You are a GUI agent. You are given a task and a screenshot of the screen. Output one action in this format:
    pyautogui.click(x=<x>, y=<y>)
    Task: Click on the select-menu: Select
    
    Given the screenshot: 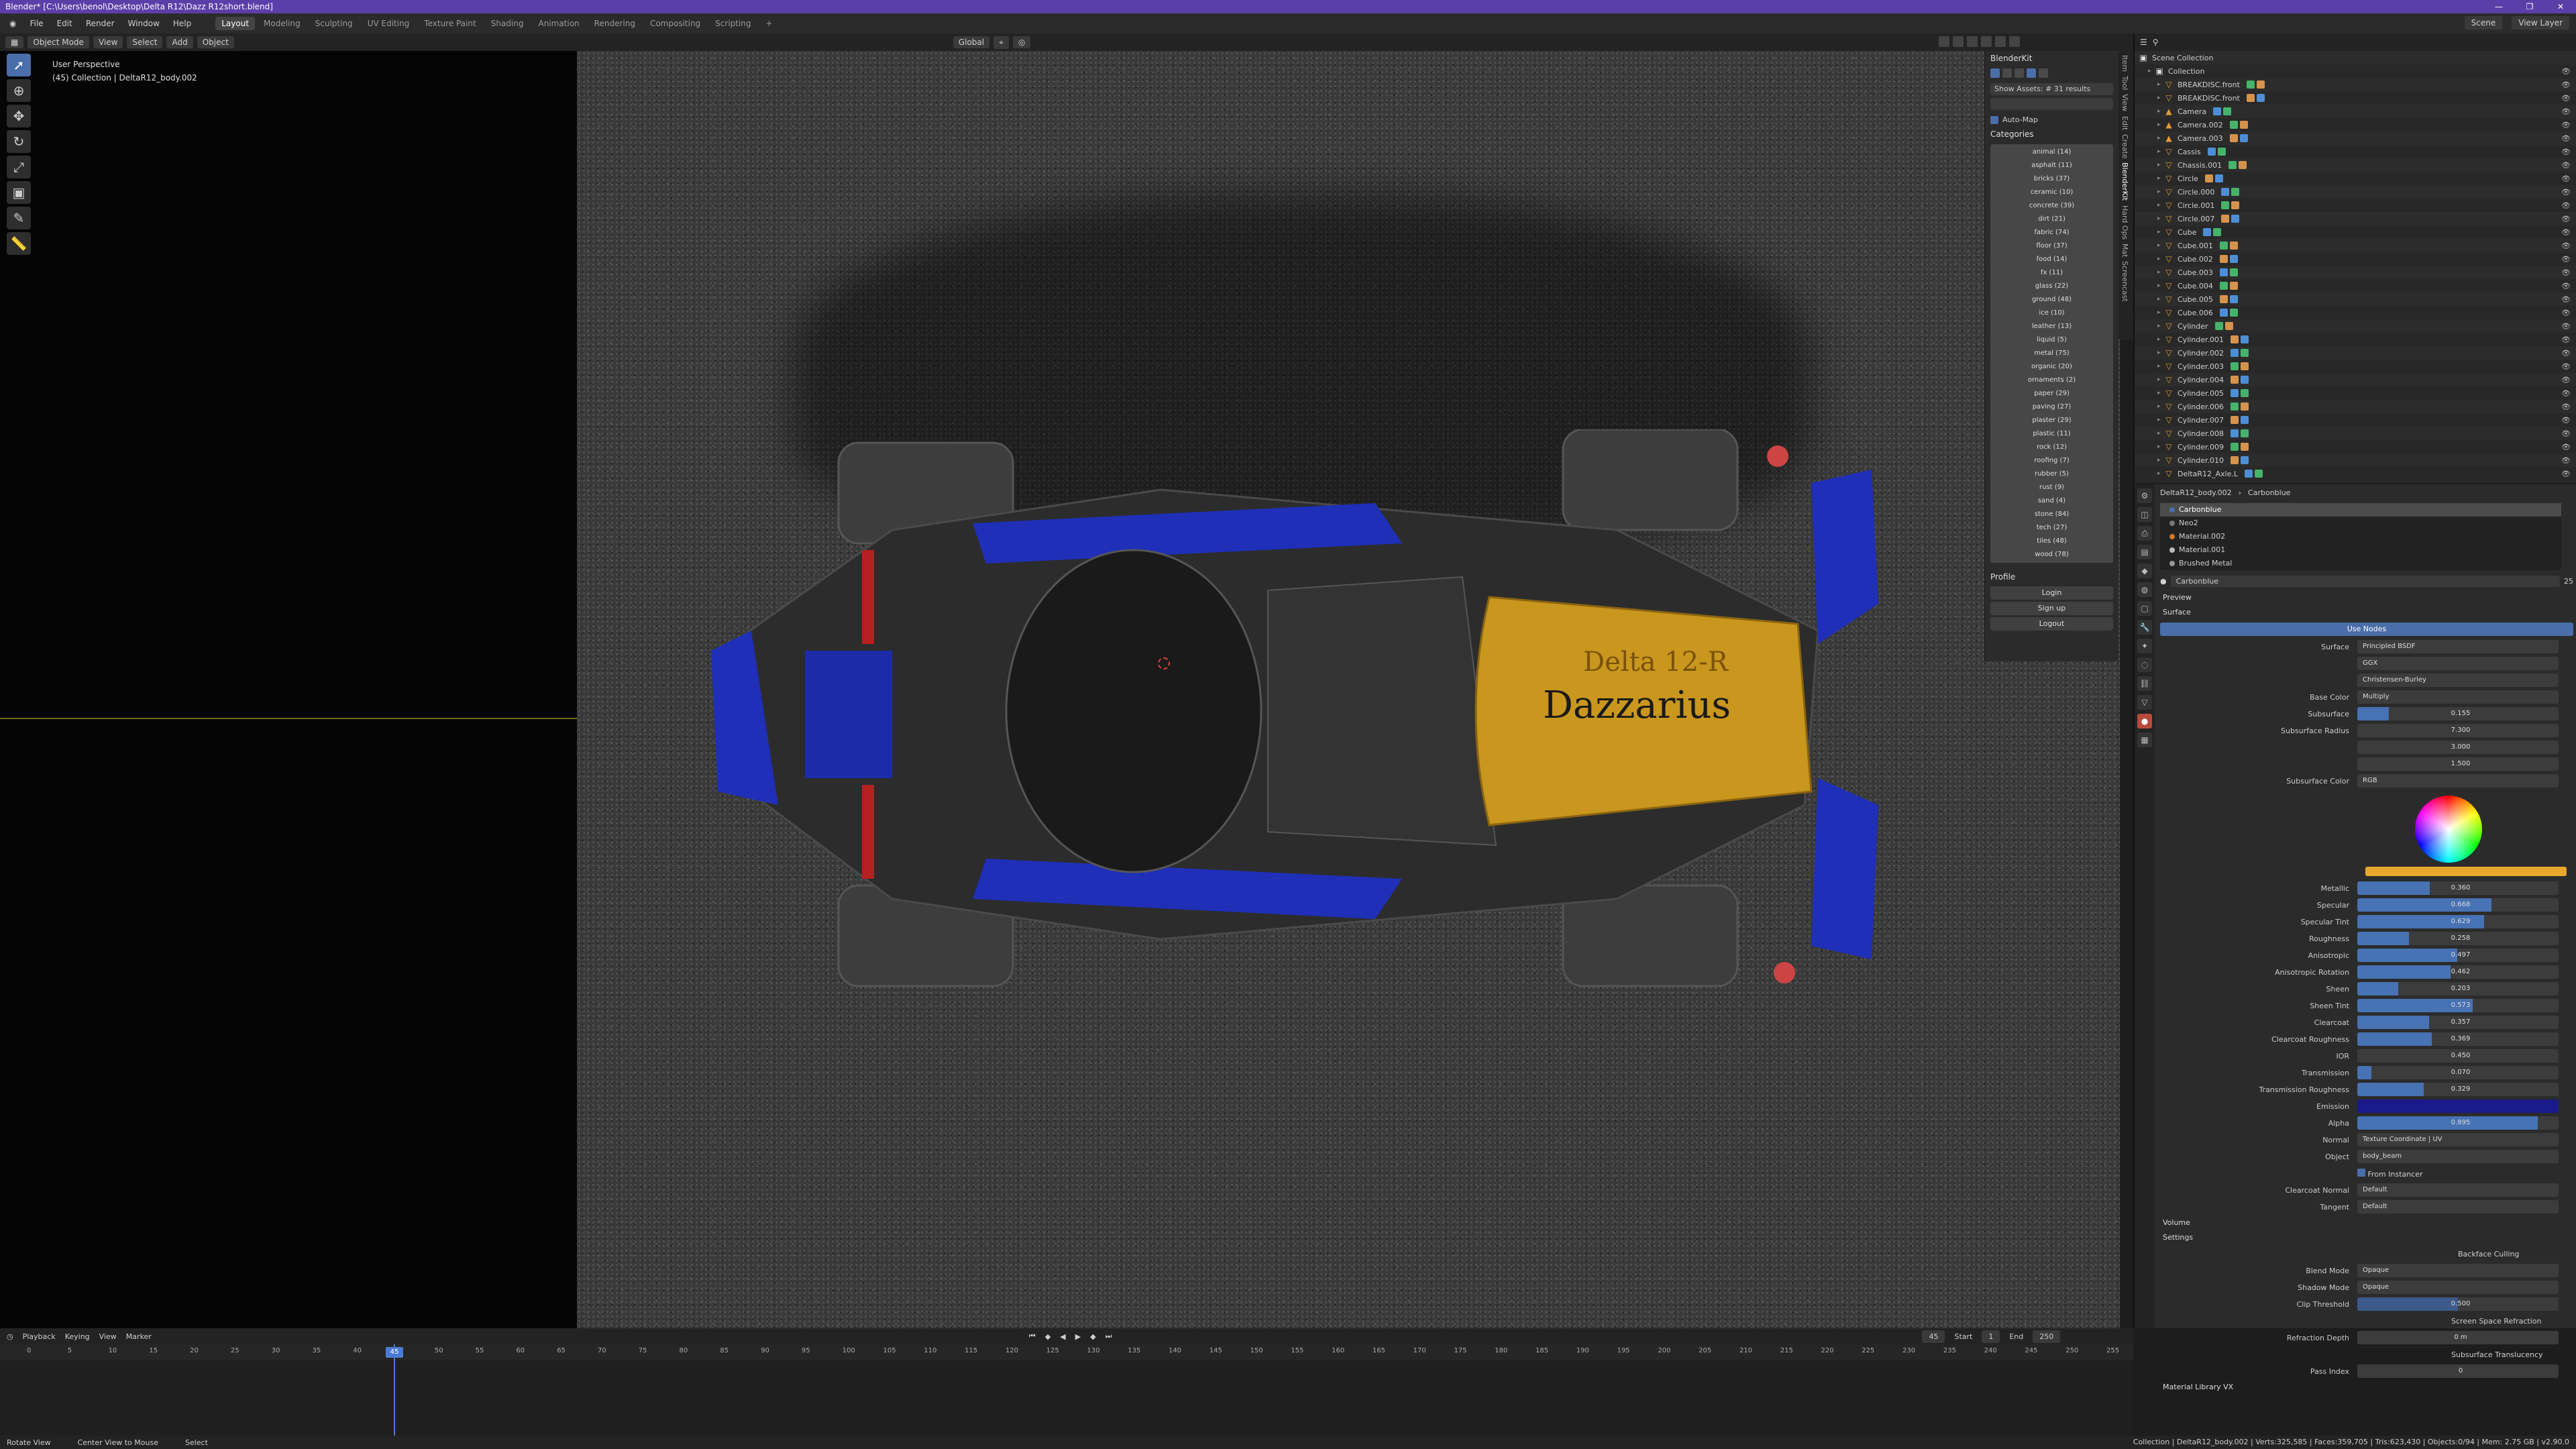 What is the action you would take?
    pyautogui.click(x=145, y=42)
    